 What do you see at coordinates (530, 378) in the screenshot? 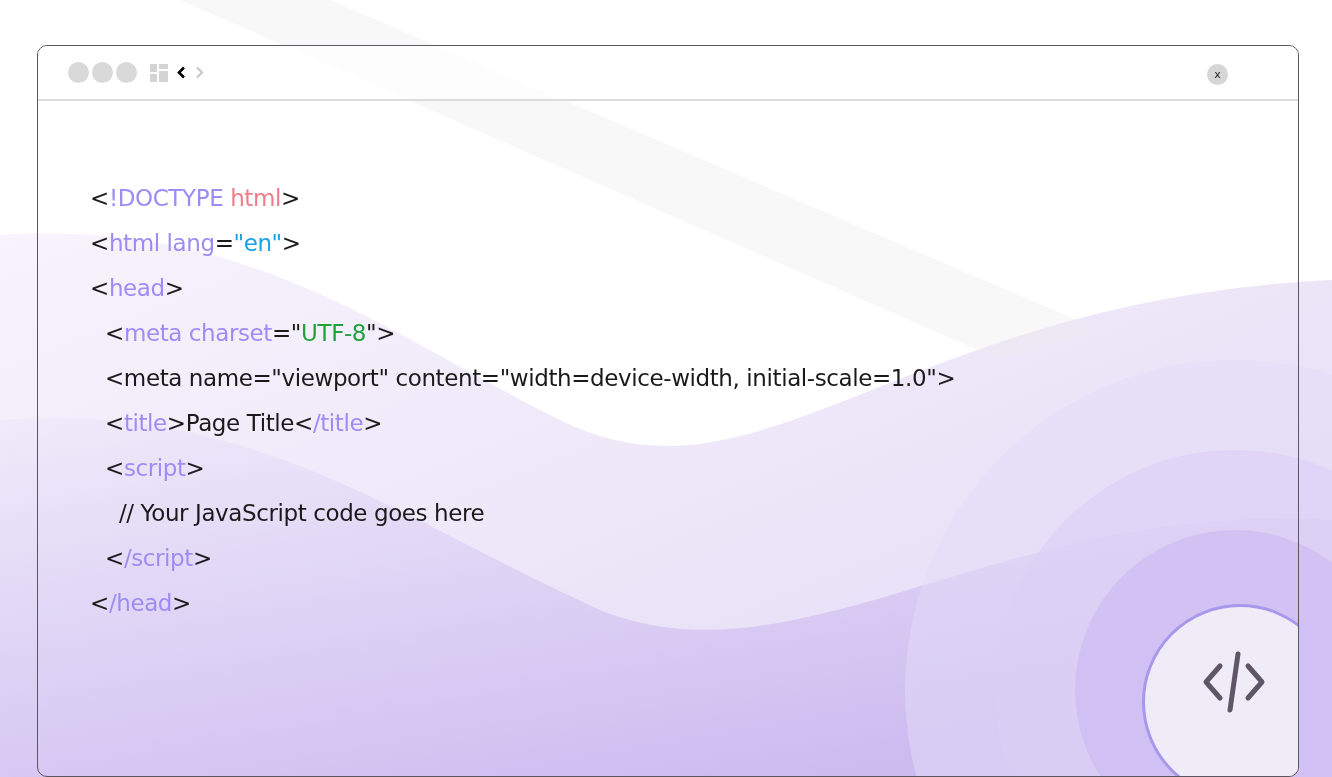
I see `code-line: <meta name="viewport" content="width=device-width, initial-scale=1.0">` at bounding box center [530, 378].